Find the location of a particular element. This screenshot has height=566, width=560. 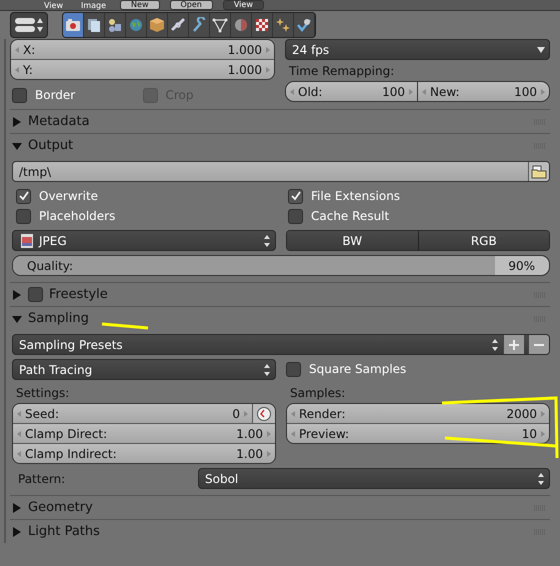

add-button is located at coordinates (513, 344).